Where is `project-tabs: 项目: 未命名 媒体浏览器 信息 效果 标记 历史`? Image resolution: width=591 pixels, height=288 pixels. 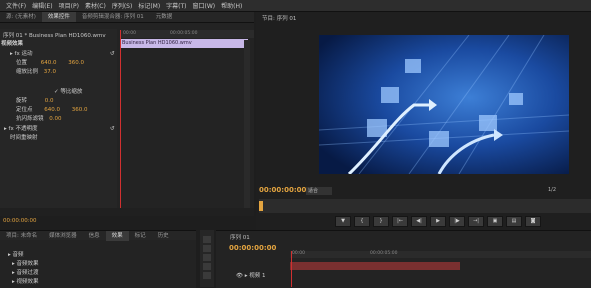 project-tabs: 项目: 未命名 媒体浏览器 信息 效果 标记 历史 is located at coordinates (98, 235).